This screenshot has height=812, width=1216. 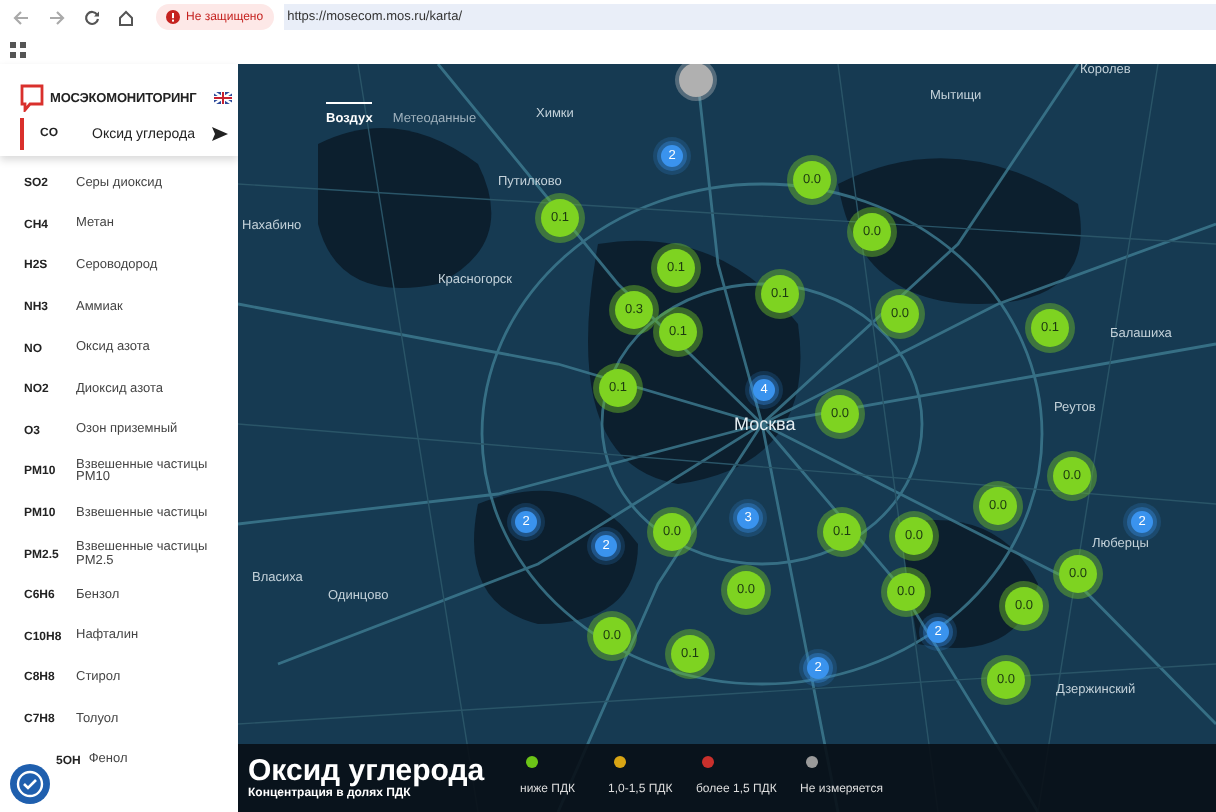 I want to click on home-icon, so click(x=126, y=17).